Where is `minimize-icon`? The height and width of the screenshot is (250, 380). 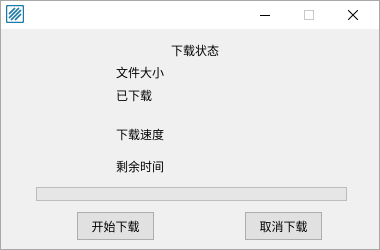 minimize-icon is located at coordinates (265, 15).